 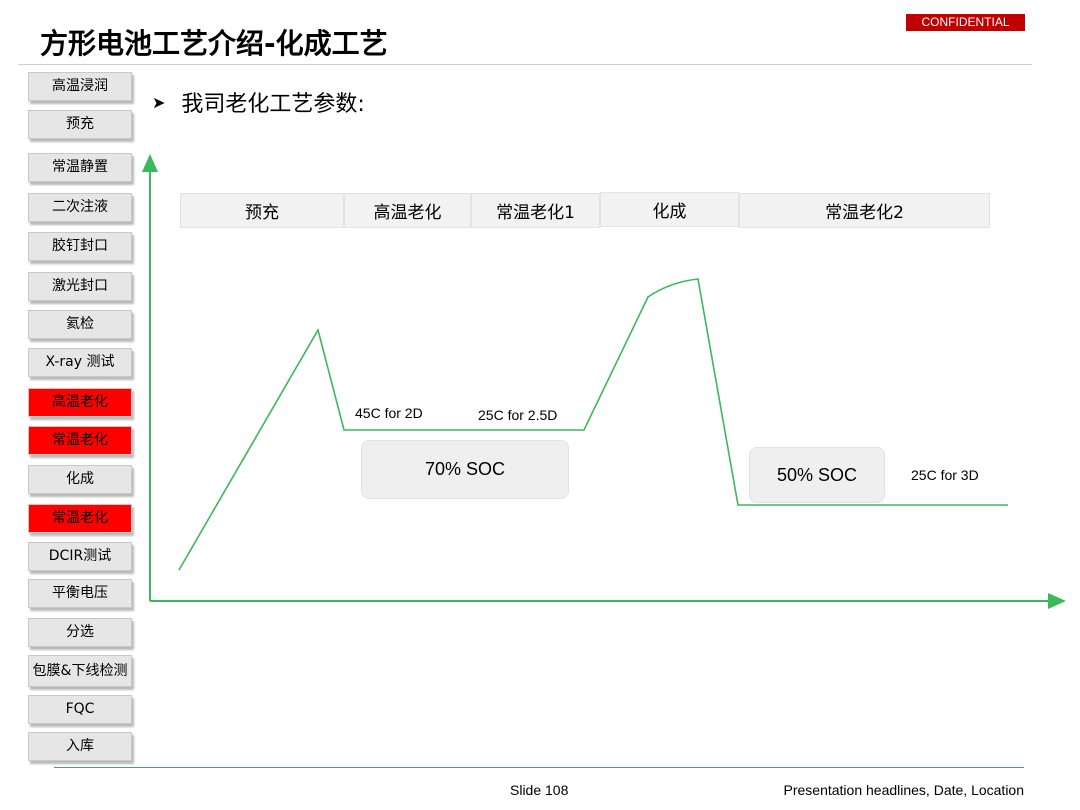 What do you see at coordinates (945, 475) in the screenshot?
I see `annotation-room-temp-aging-2: 25C for 3D` at bounding box center [945, 475].